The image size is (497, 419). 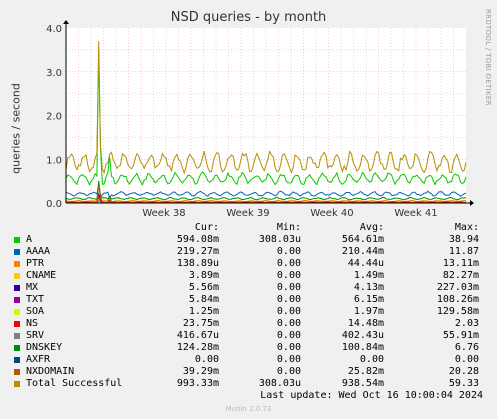 I want to click on y-tick-label: 2.0, so click(x=54, y=117).